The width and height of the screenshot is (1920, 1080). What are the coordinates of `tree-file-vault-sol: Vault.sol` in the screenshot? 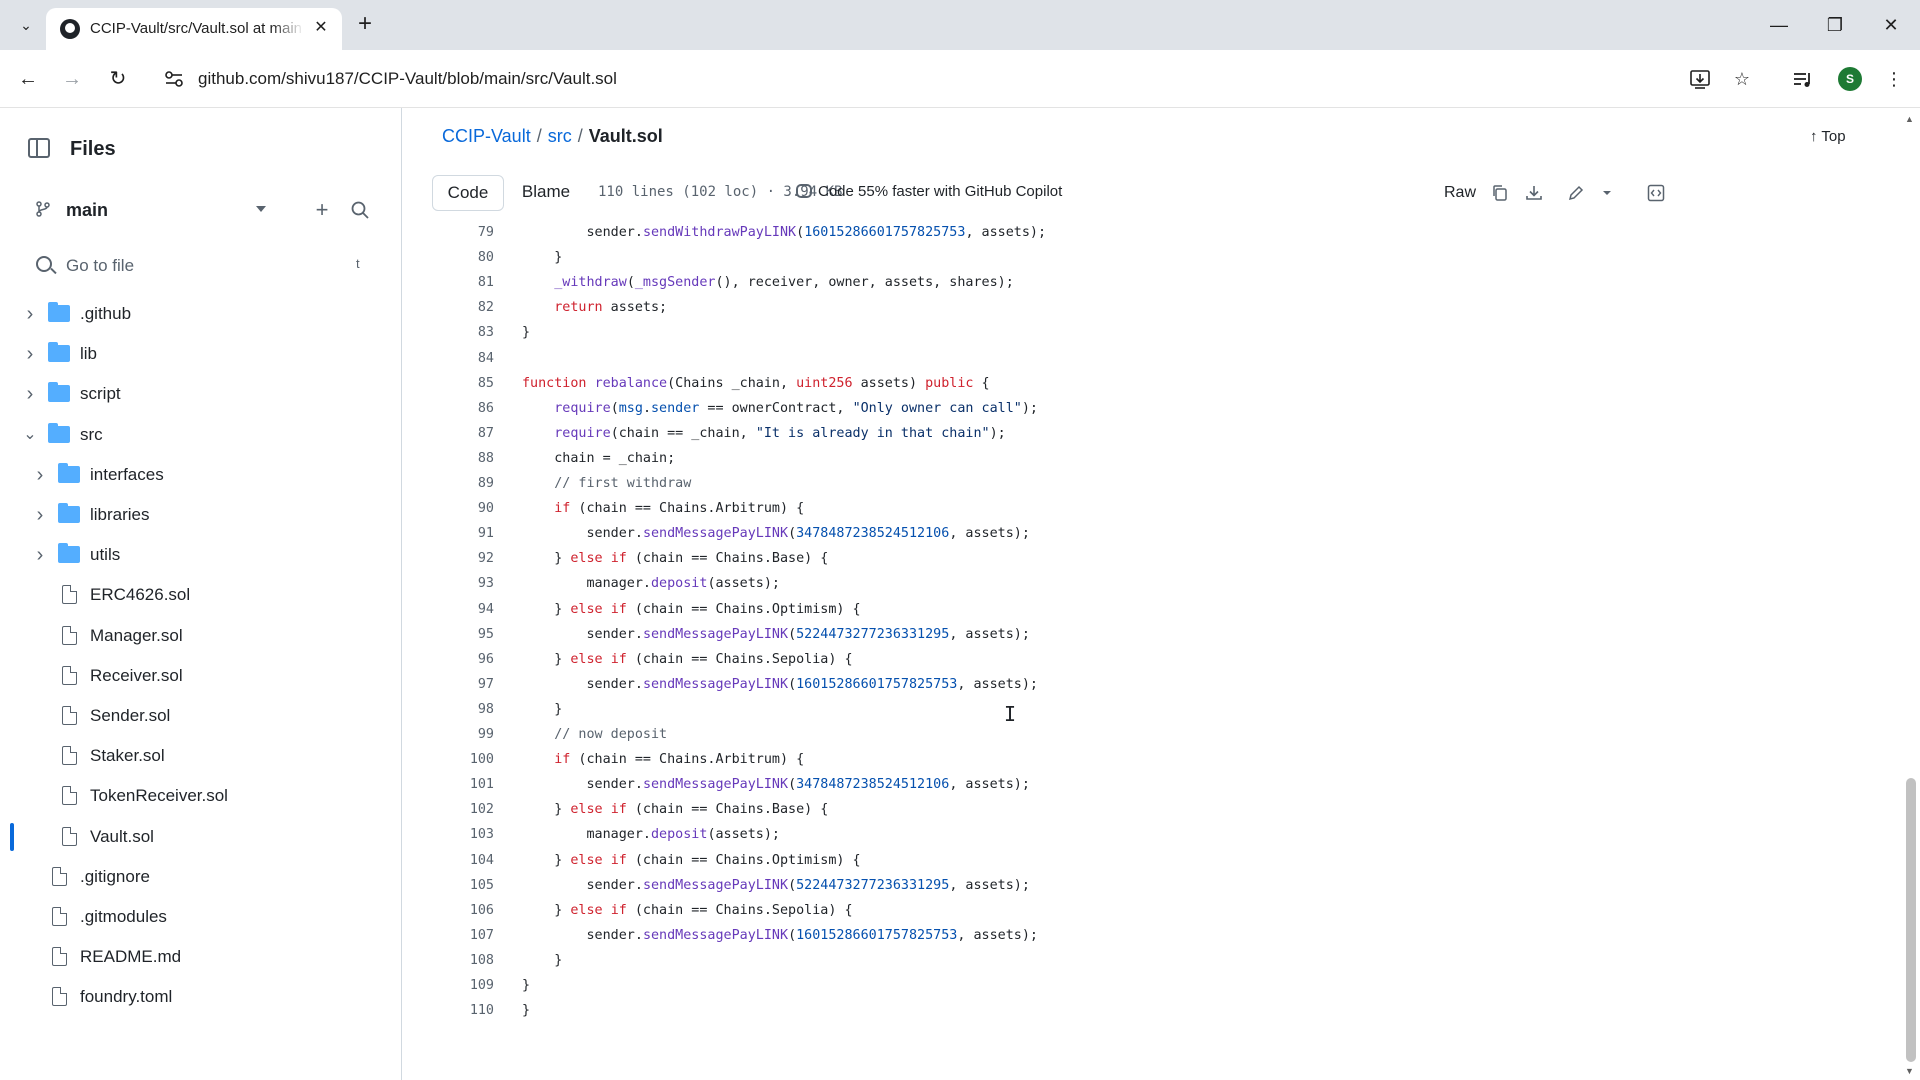 It's located at (200, 837).